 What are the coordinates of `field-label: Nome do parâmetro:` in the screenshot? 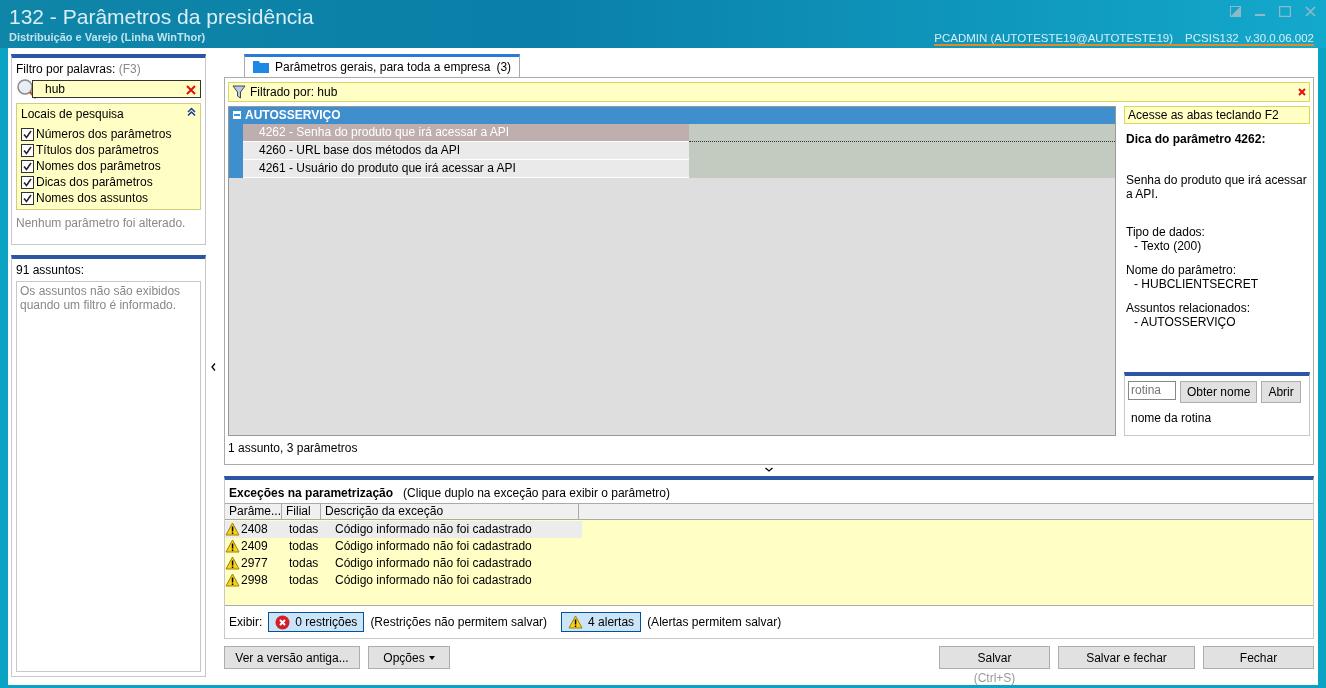 It's located at (1182, 269).